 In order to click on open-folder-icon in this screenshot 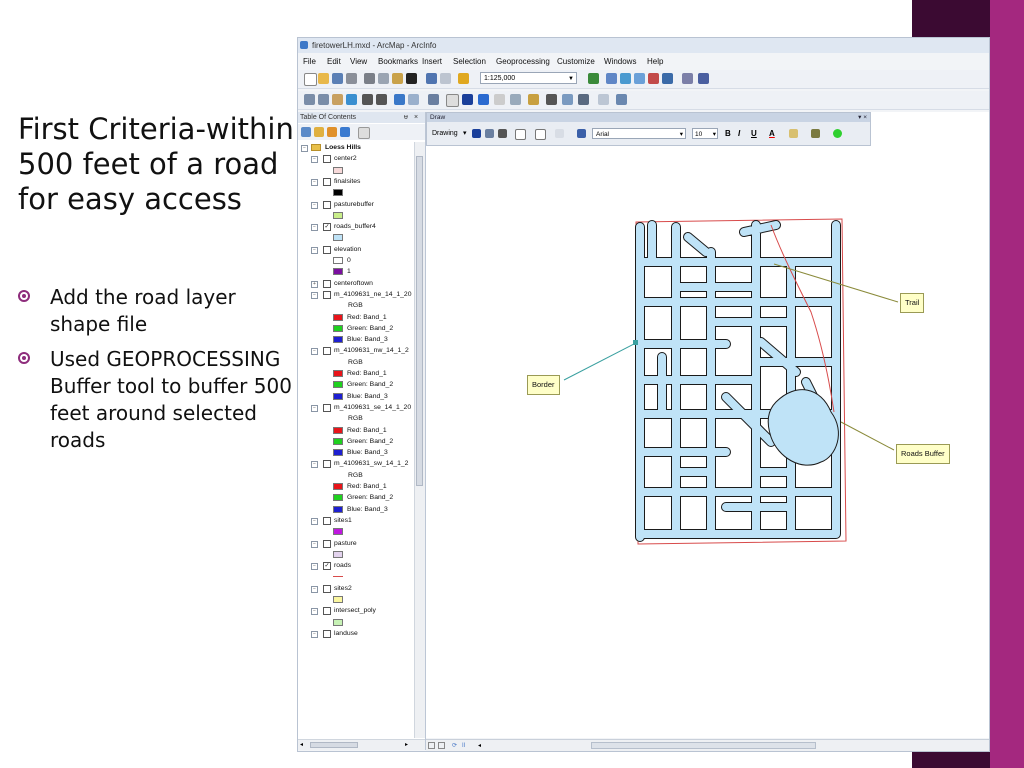, I will do `click(323, 78)`.